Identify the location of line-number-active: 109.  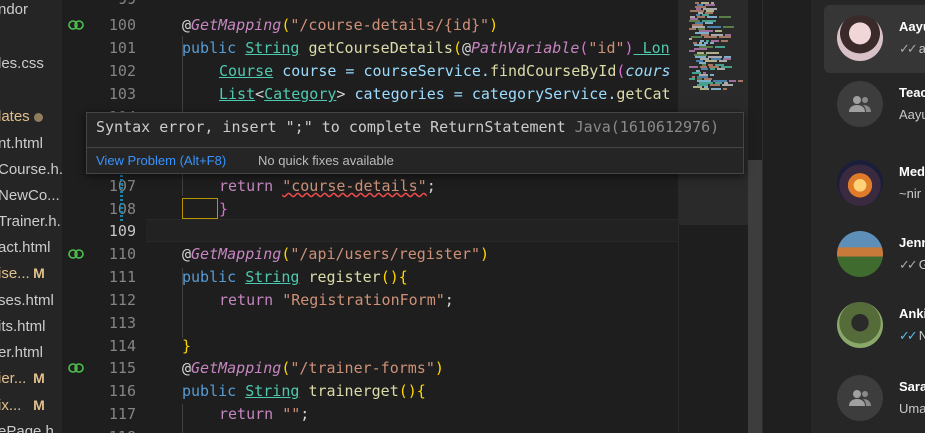
(122, 231).